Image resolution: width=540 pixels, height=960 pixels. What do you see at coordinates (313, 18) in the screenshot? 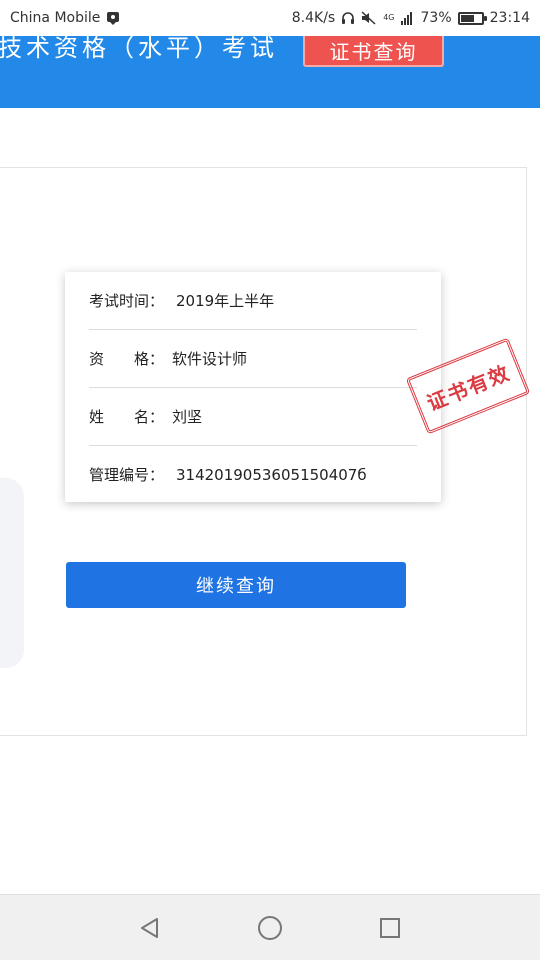
I see `network-speed: 8.4K/s` at bounding box center [313, 18].